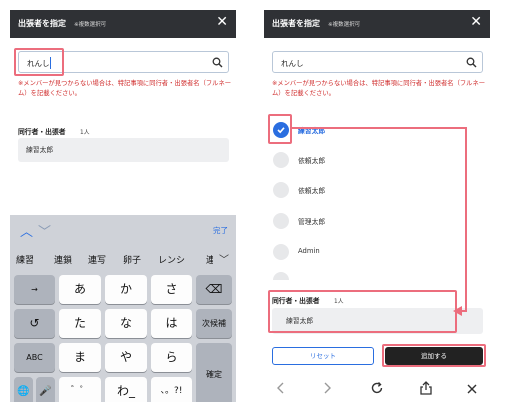 This screenshot has width=505, height=410. What do you see at coordinates (123, 229) in the screenshot?
I see `keyboard-toolbar: ︿ ﹀ 完了` at bounding box center [123, 229].